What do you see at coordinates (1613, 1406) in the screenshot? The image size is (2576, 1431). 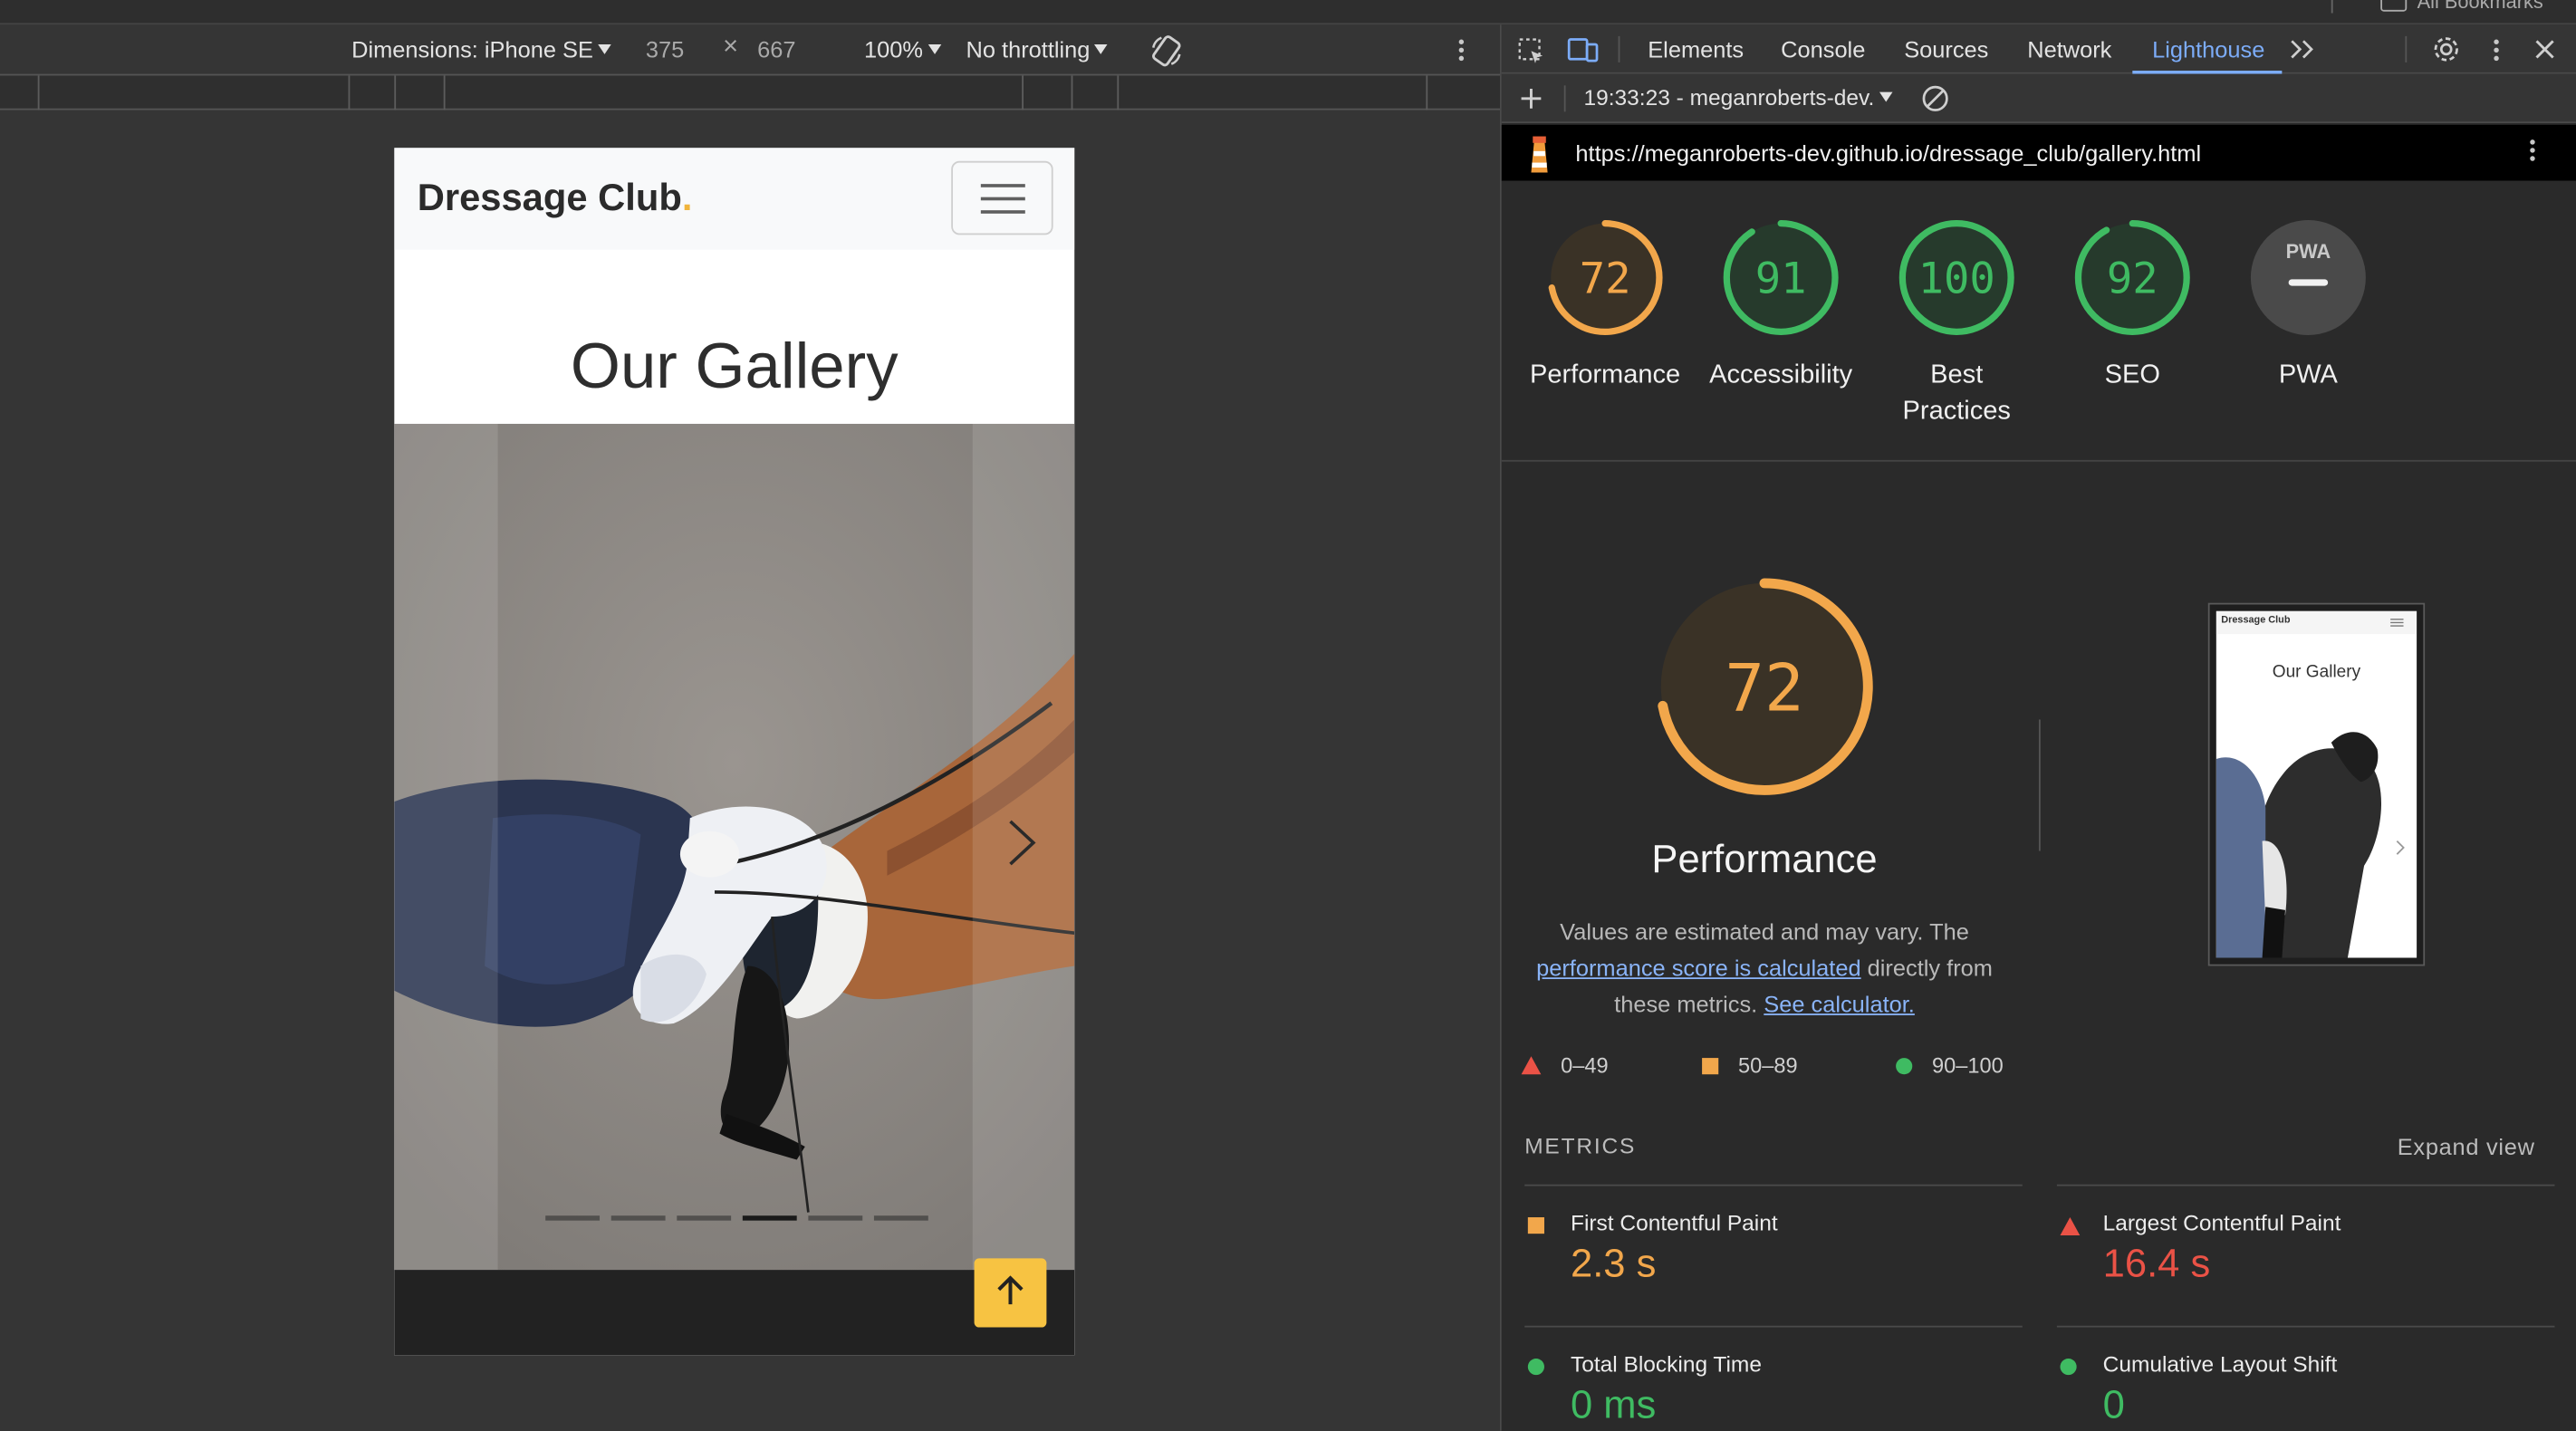 I see `metric-value: 0 ms` at bounding box center [1613, 1406].